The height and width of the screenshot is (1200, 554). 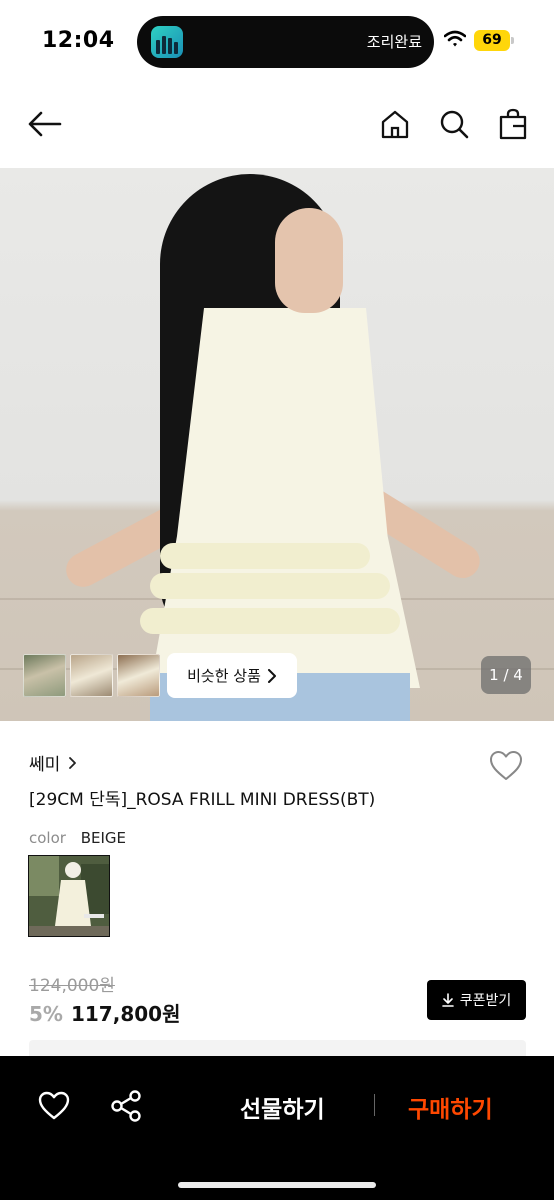 I want to click on app-activity-icon, so click(x=167, y=42).